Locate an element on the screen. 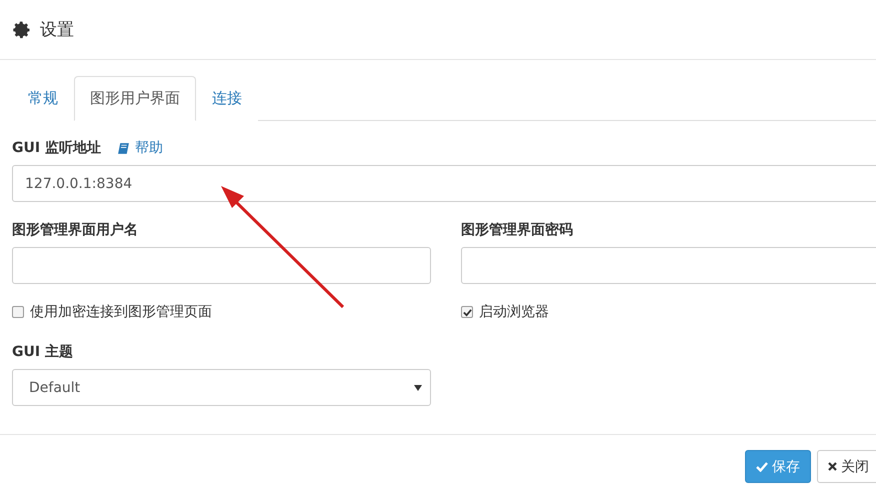  caret-icon is located at coordinates (418, 387).